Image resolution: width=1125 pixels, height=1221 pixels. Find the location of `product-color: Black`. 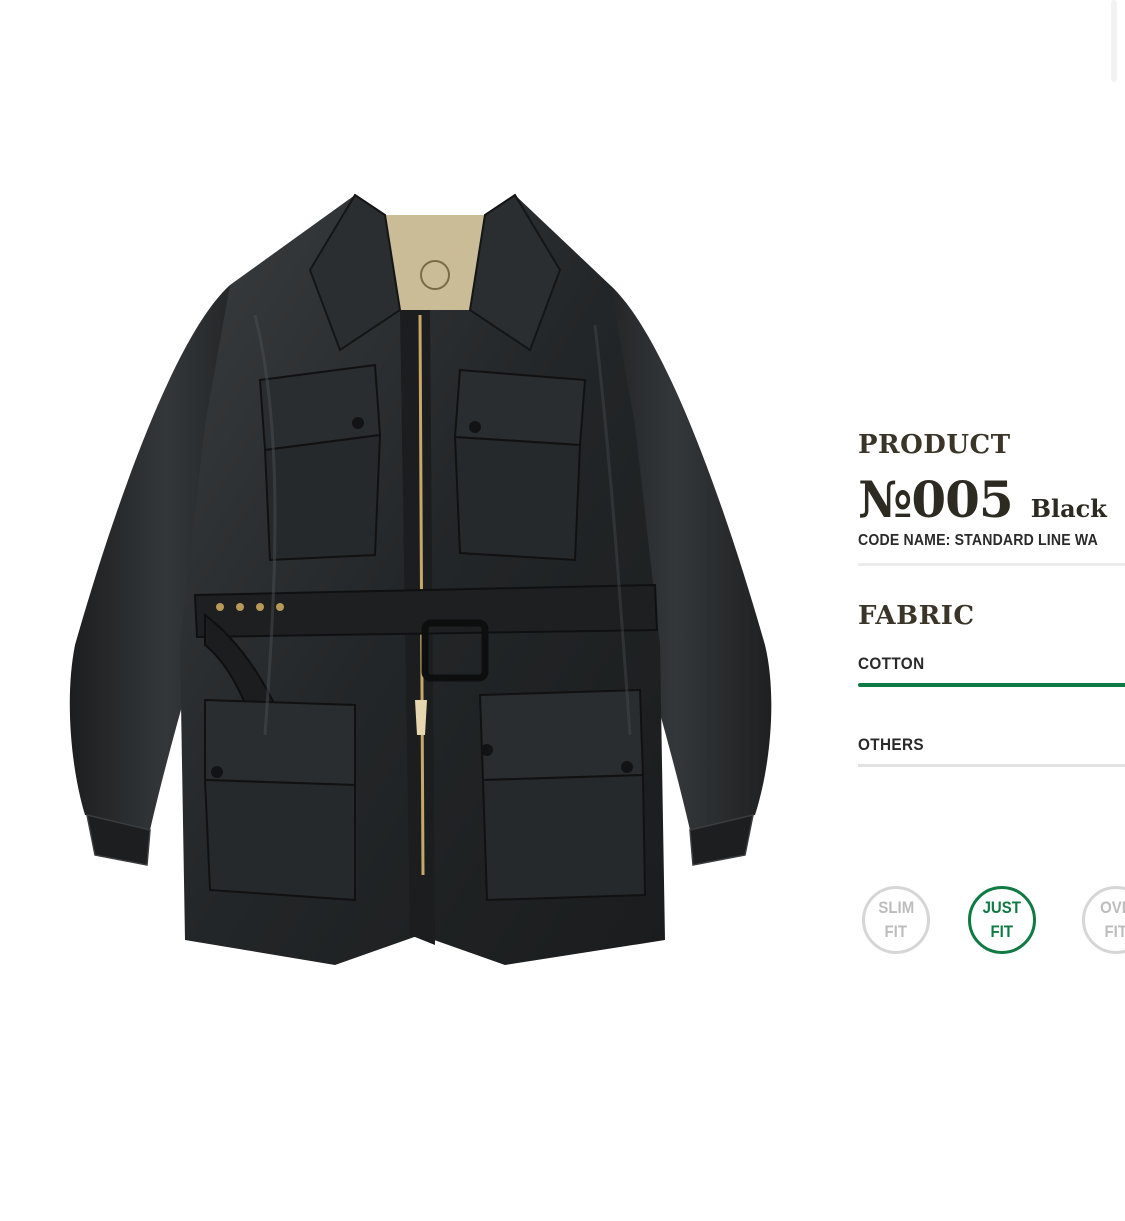

product-color: Black is located at coordinates (1068, 508).